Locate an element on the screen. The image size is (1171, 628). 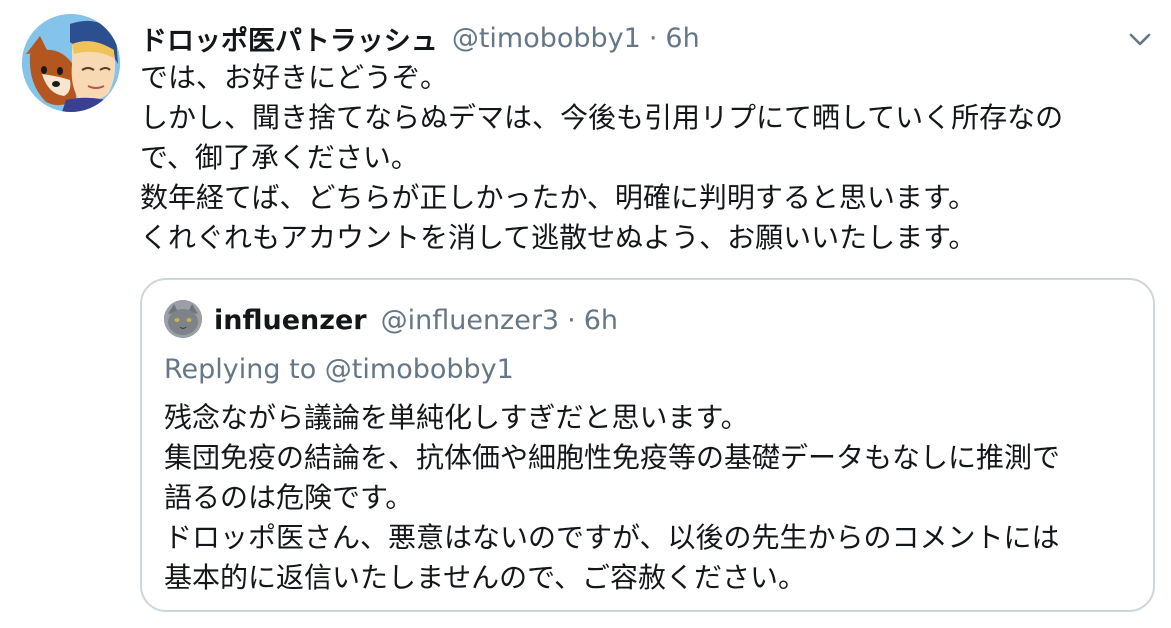
replying-to: Replying to @timobobby1 is located at coordinates (339, 369).